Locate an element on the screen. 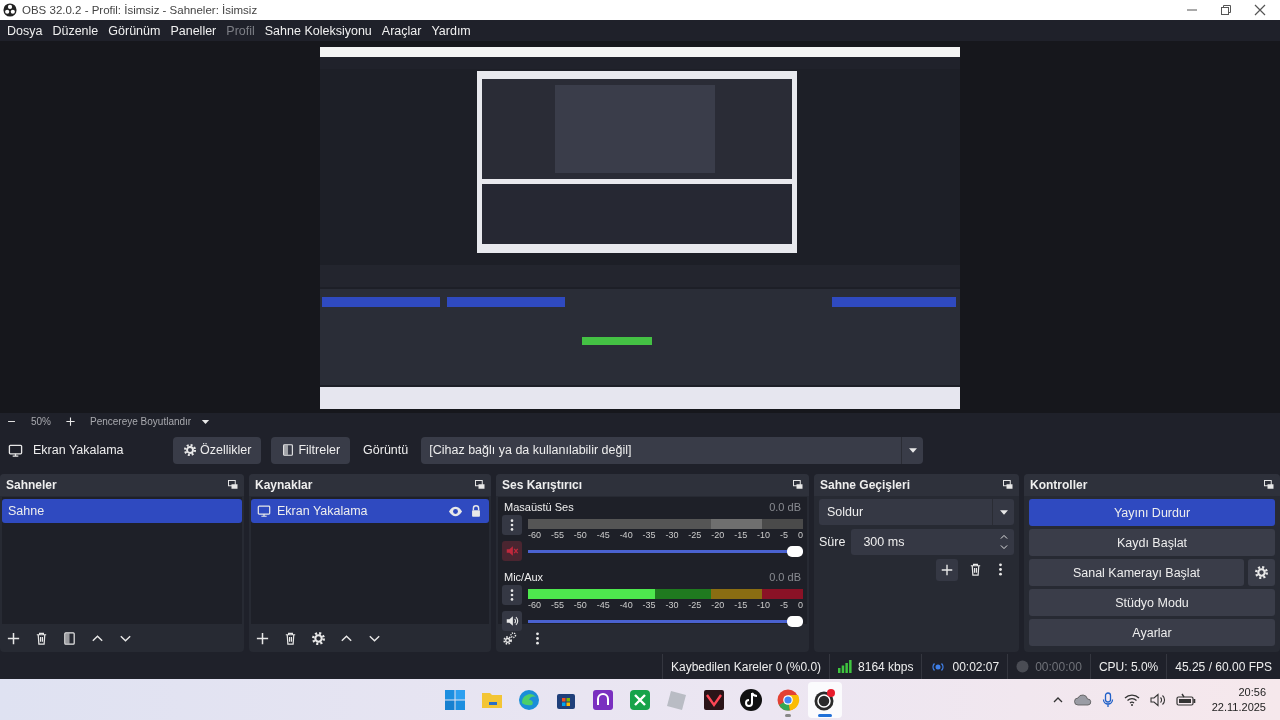  increment-icon is located at coordinates (1004, 537).